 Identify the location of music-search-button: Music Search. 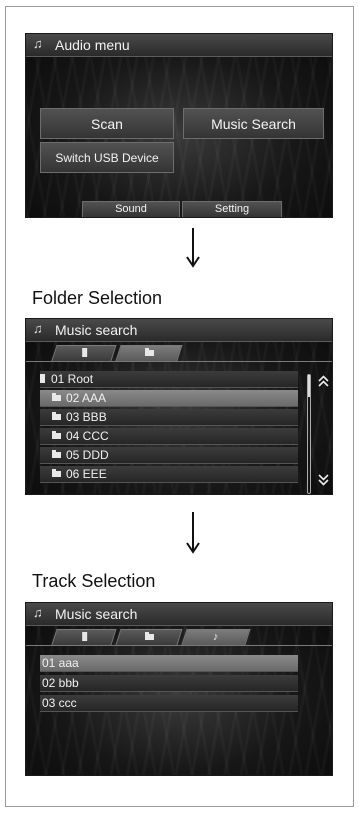
(253, 123).